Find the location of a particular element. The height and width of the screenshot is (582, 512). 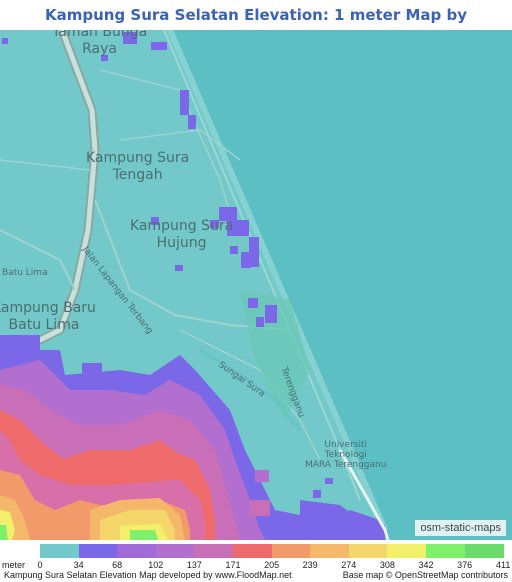

label-kampung-sura-hujung: Kampung Sura Hujung is located at coordinates (182, 234).